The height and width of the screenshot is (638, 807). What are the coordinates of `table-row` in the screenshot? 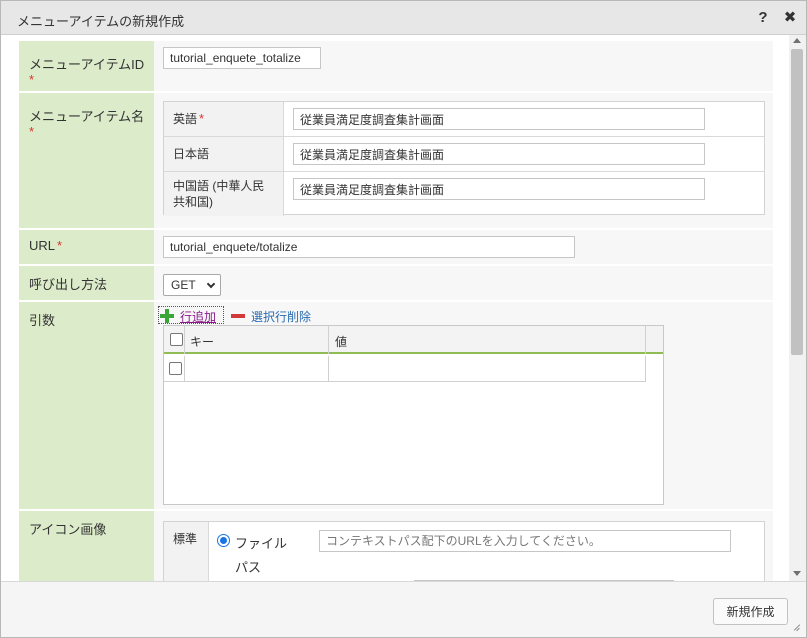 It's located at (405, 369).